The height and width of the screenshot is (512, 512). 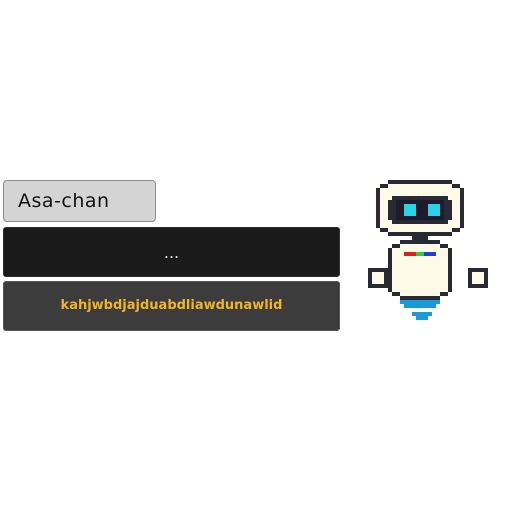 What do you see at coordinates (434, 210) in the screenshot?
I see `robot-right-eye` at bounding box center [434, 210].